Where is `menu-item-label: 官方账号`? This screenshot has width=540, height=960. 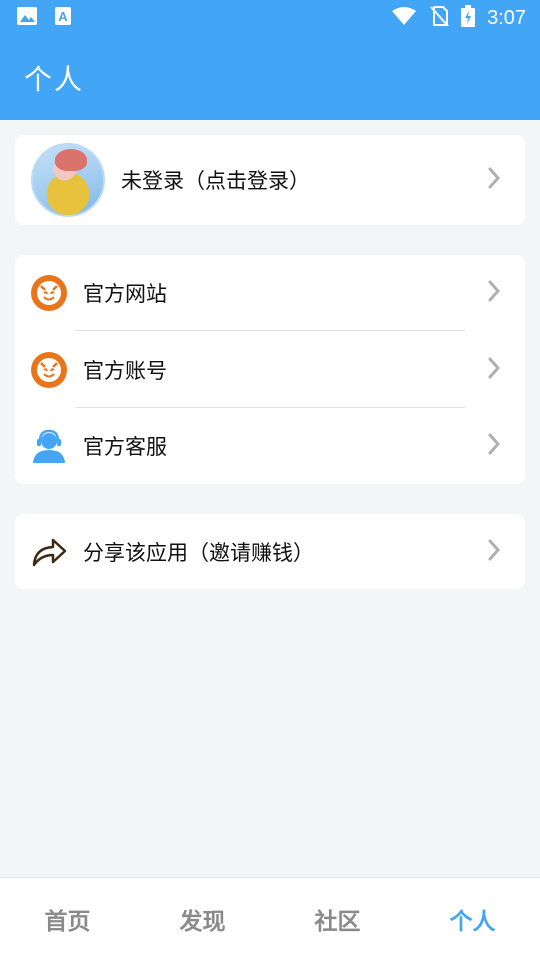 menu-item-label: 官方账号 is located at coordinates (125, 370).